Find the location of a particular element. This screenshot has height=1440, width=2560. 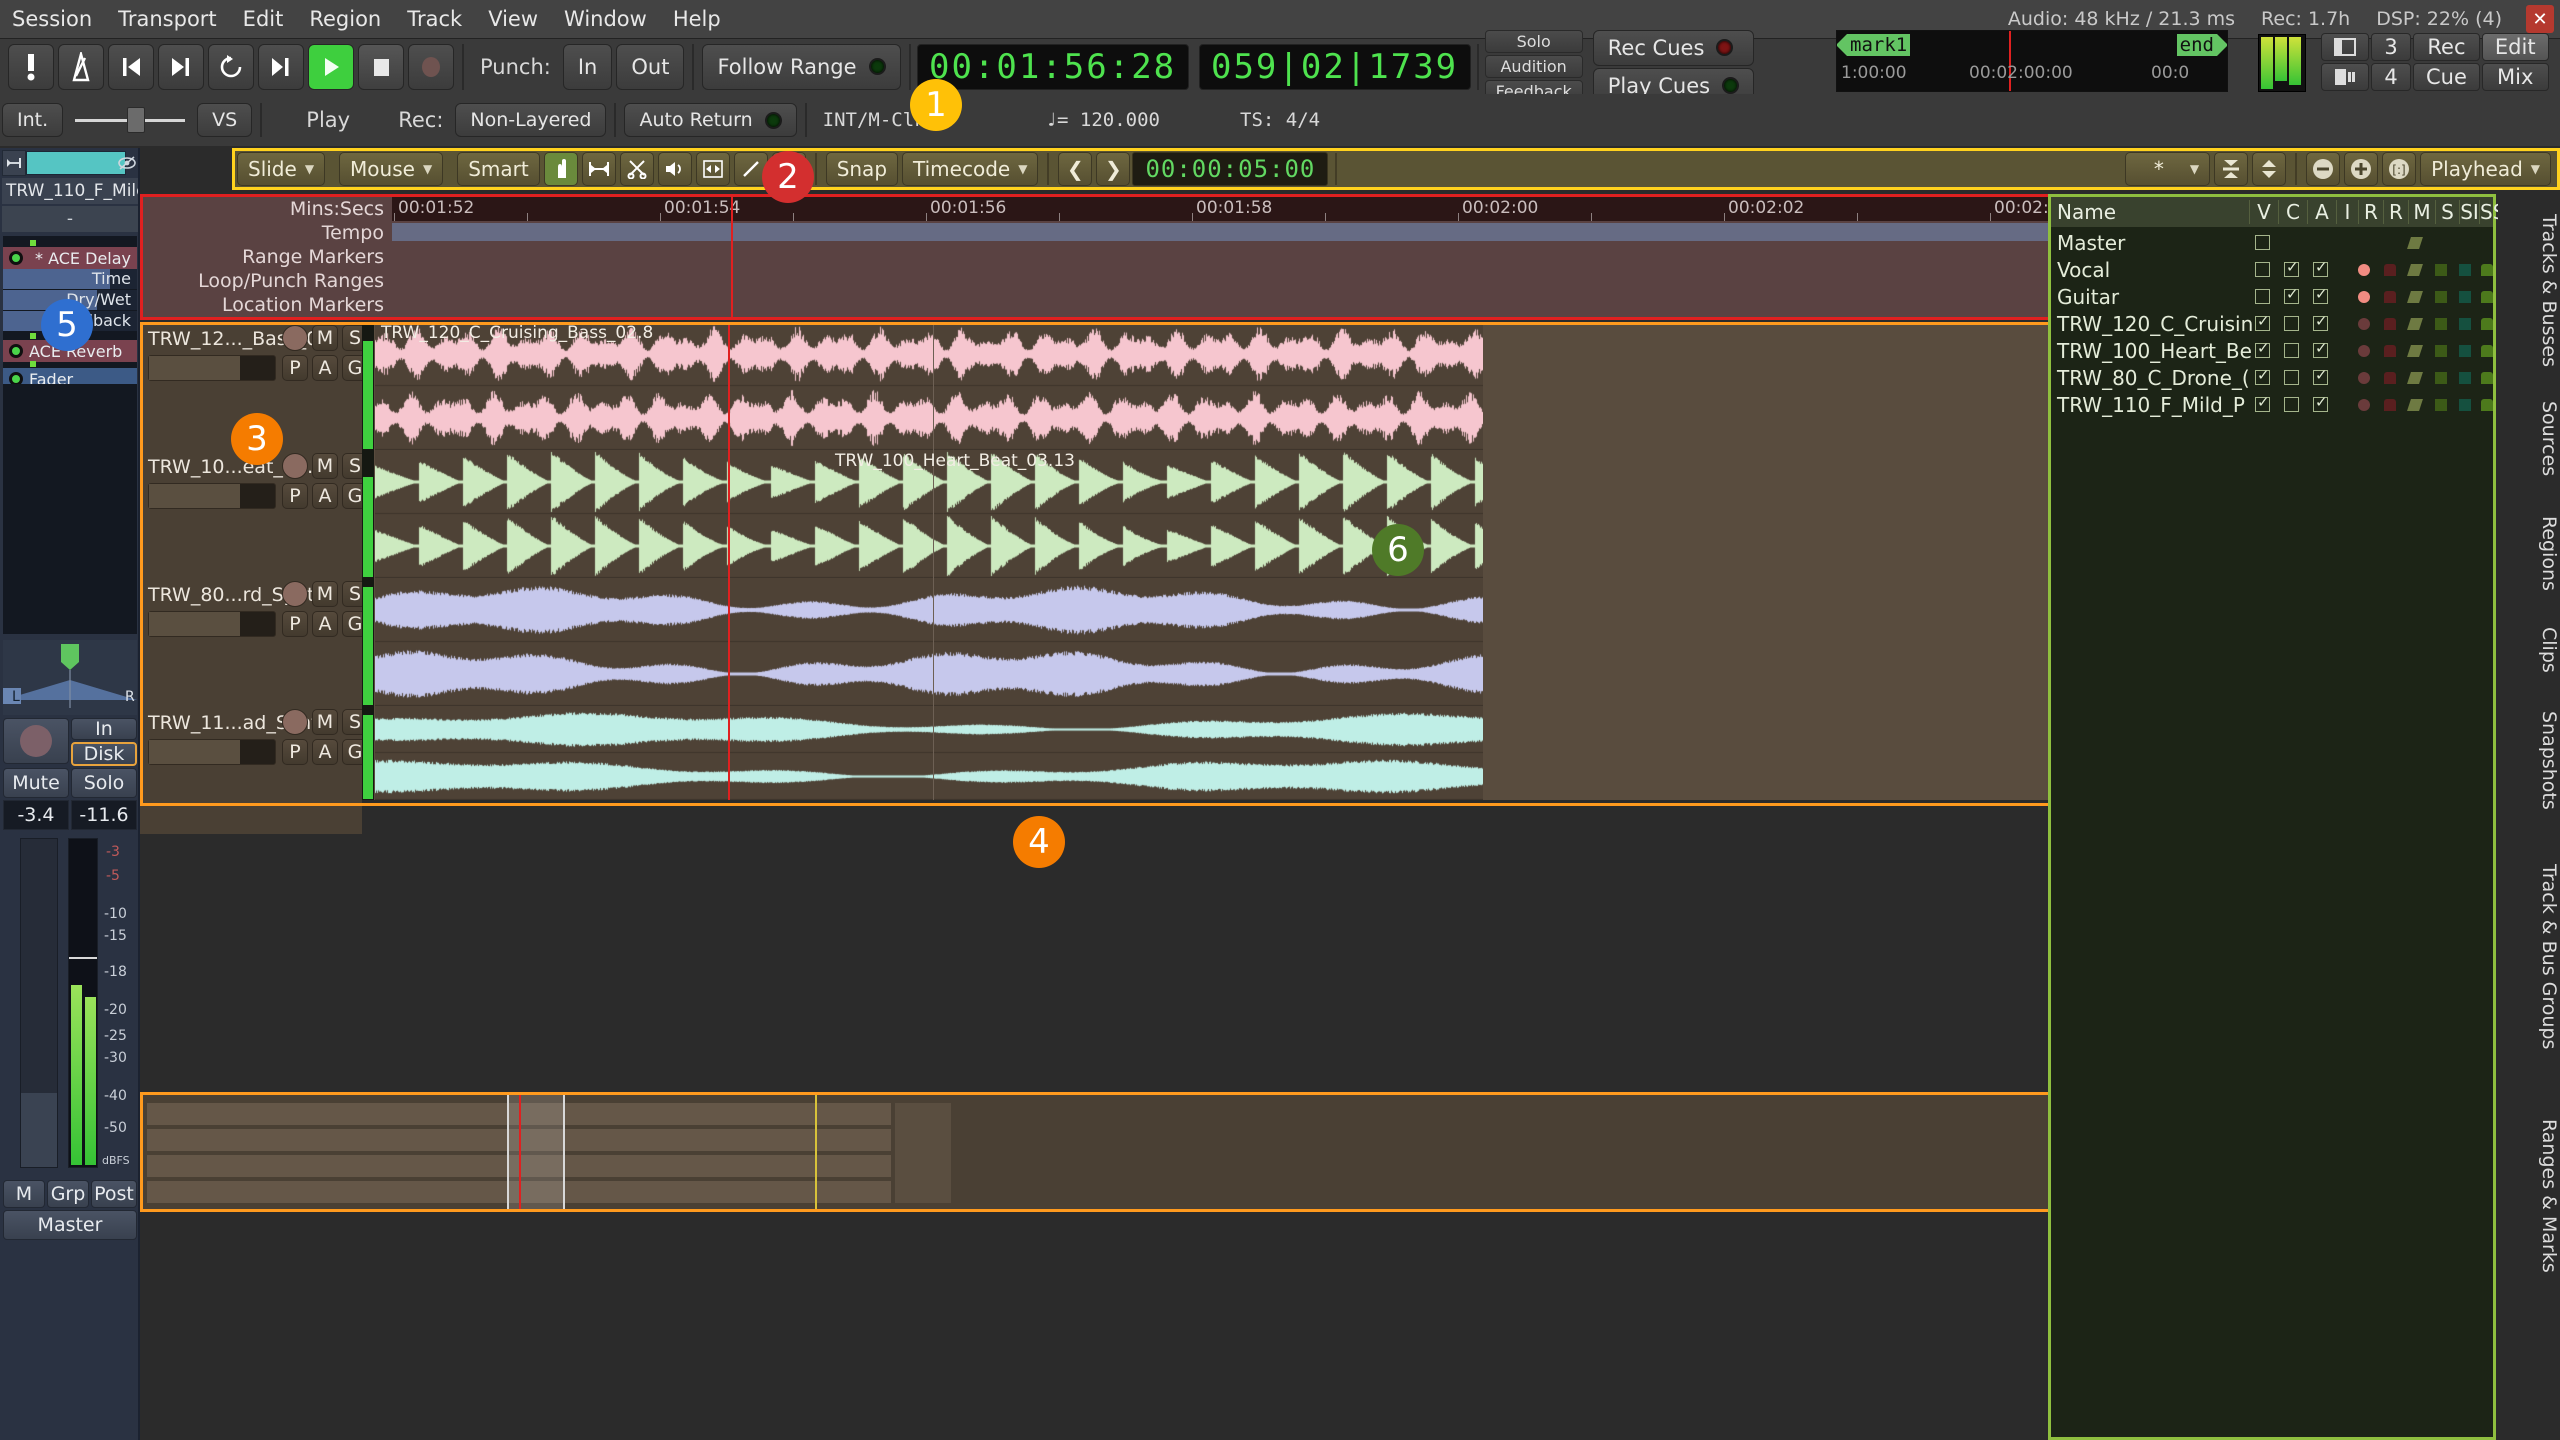

automation-button: A is located at coordinates (325, 752).